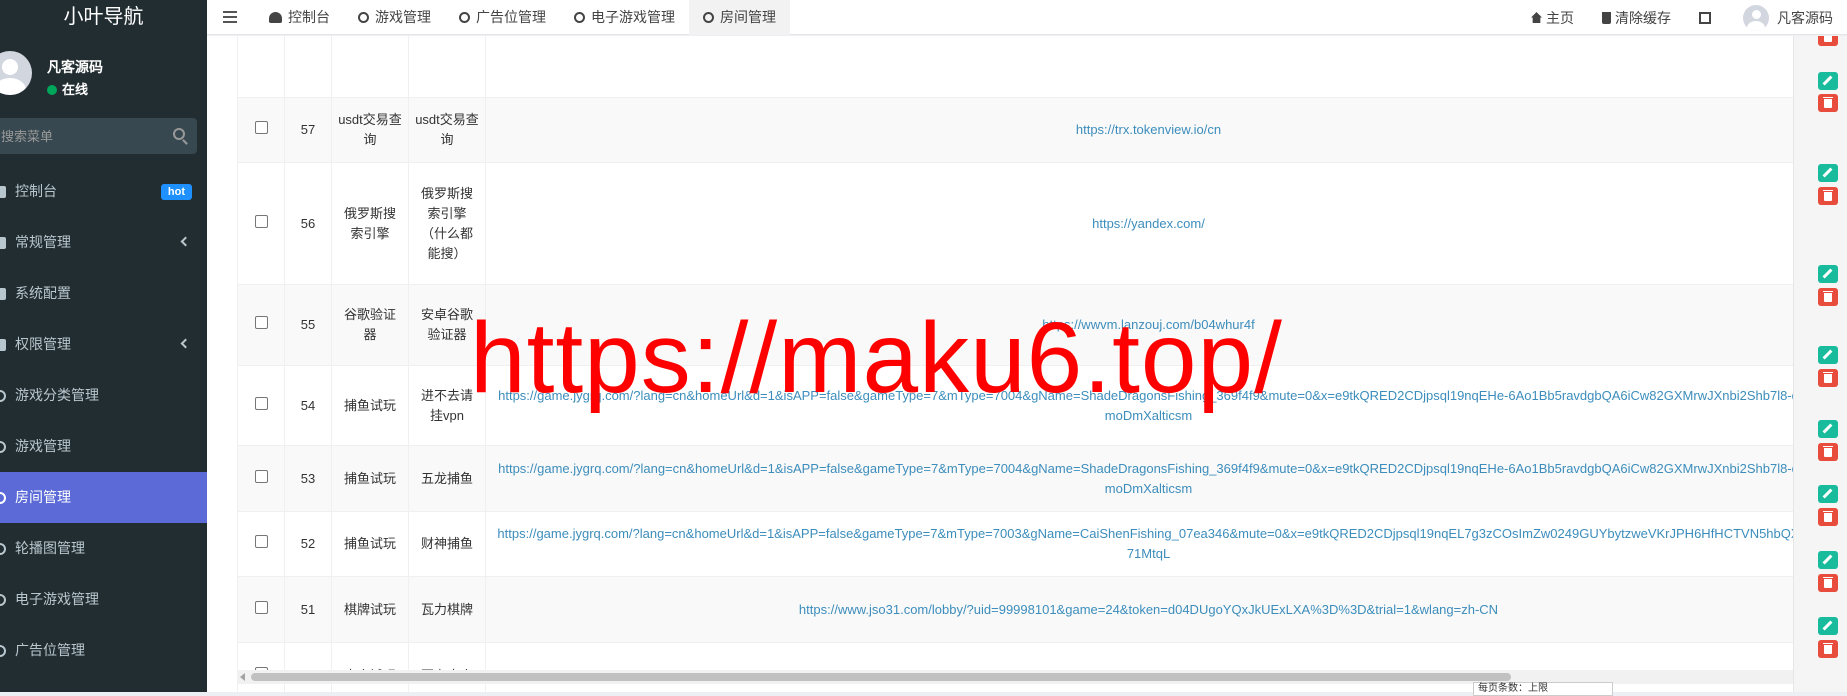  Describe the element at coordinates (103, 293) in the screenshot. I see `sidebar-item-system-config: 系统配置` at that location.